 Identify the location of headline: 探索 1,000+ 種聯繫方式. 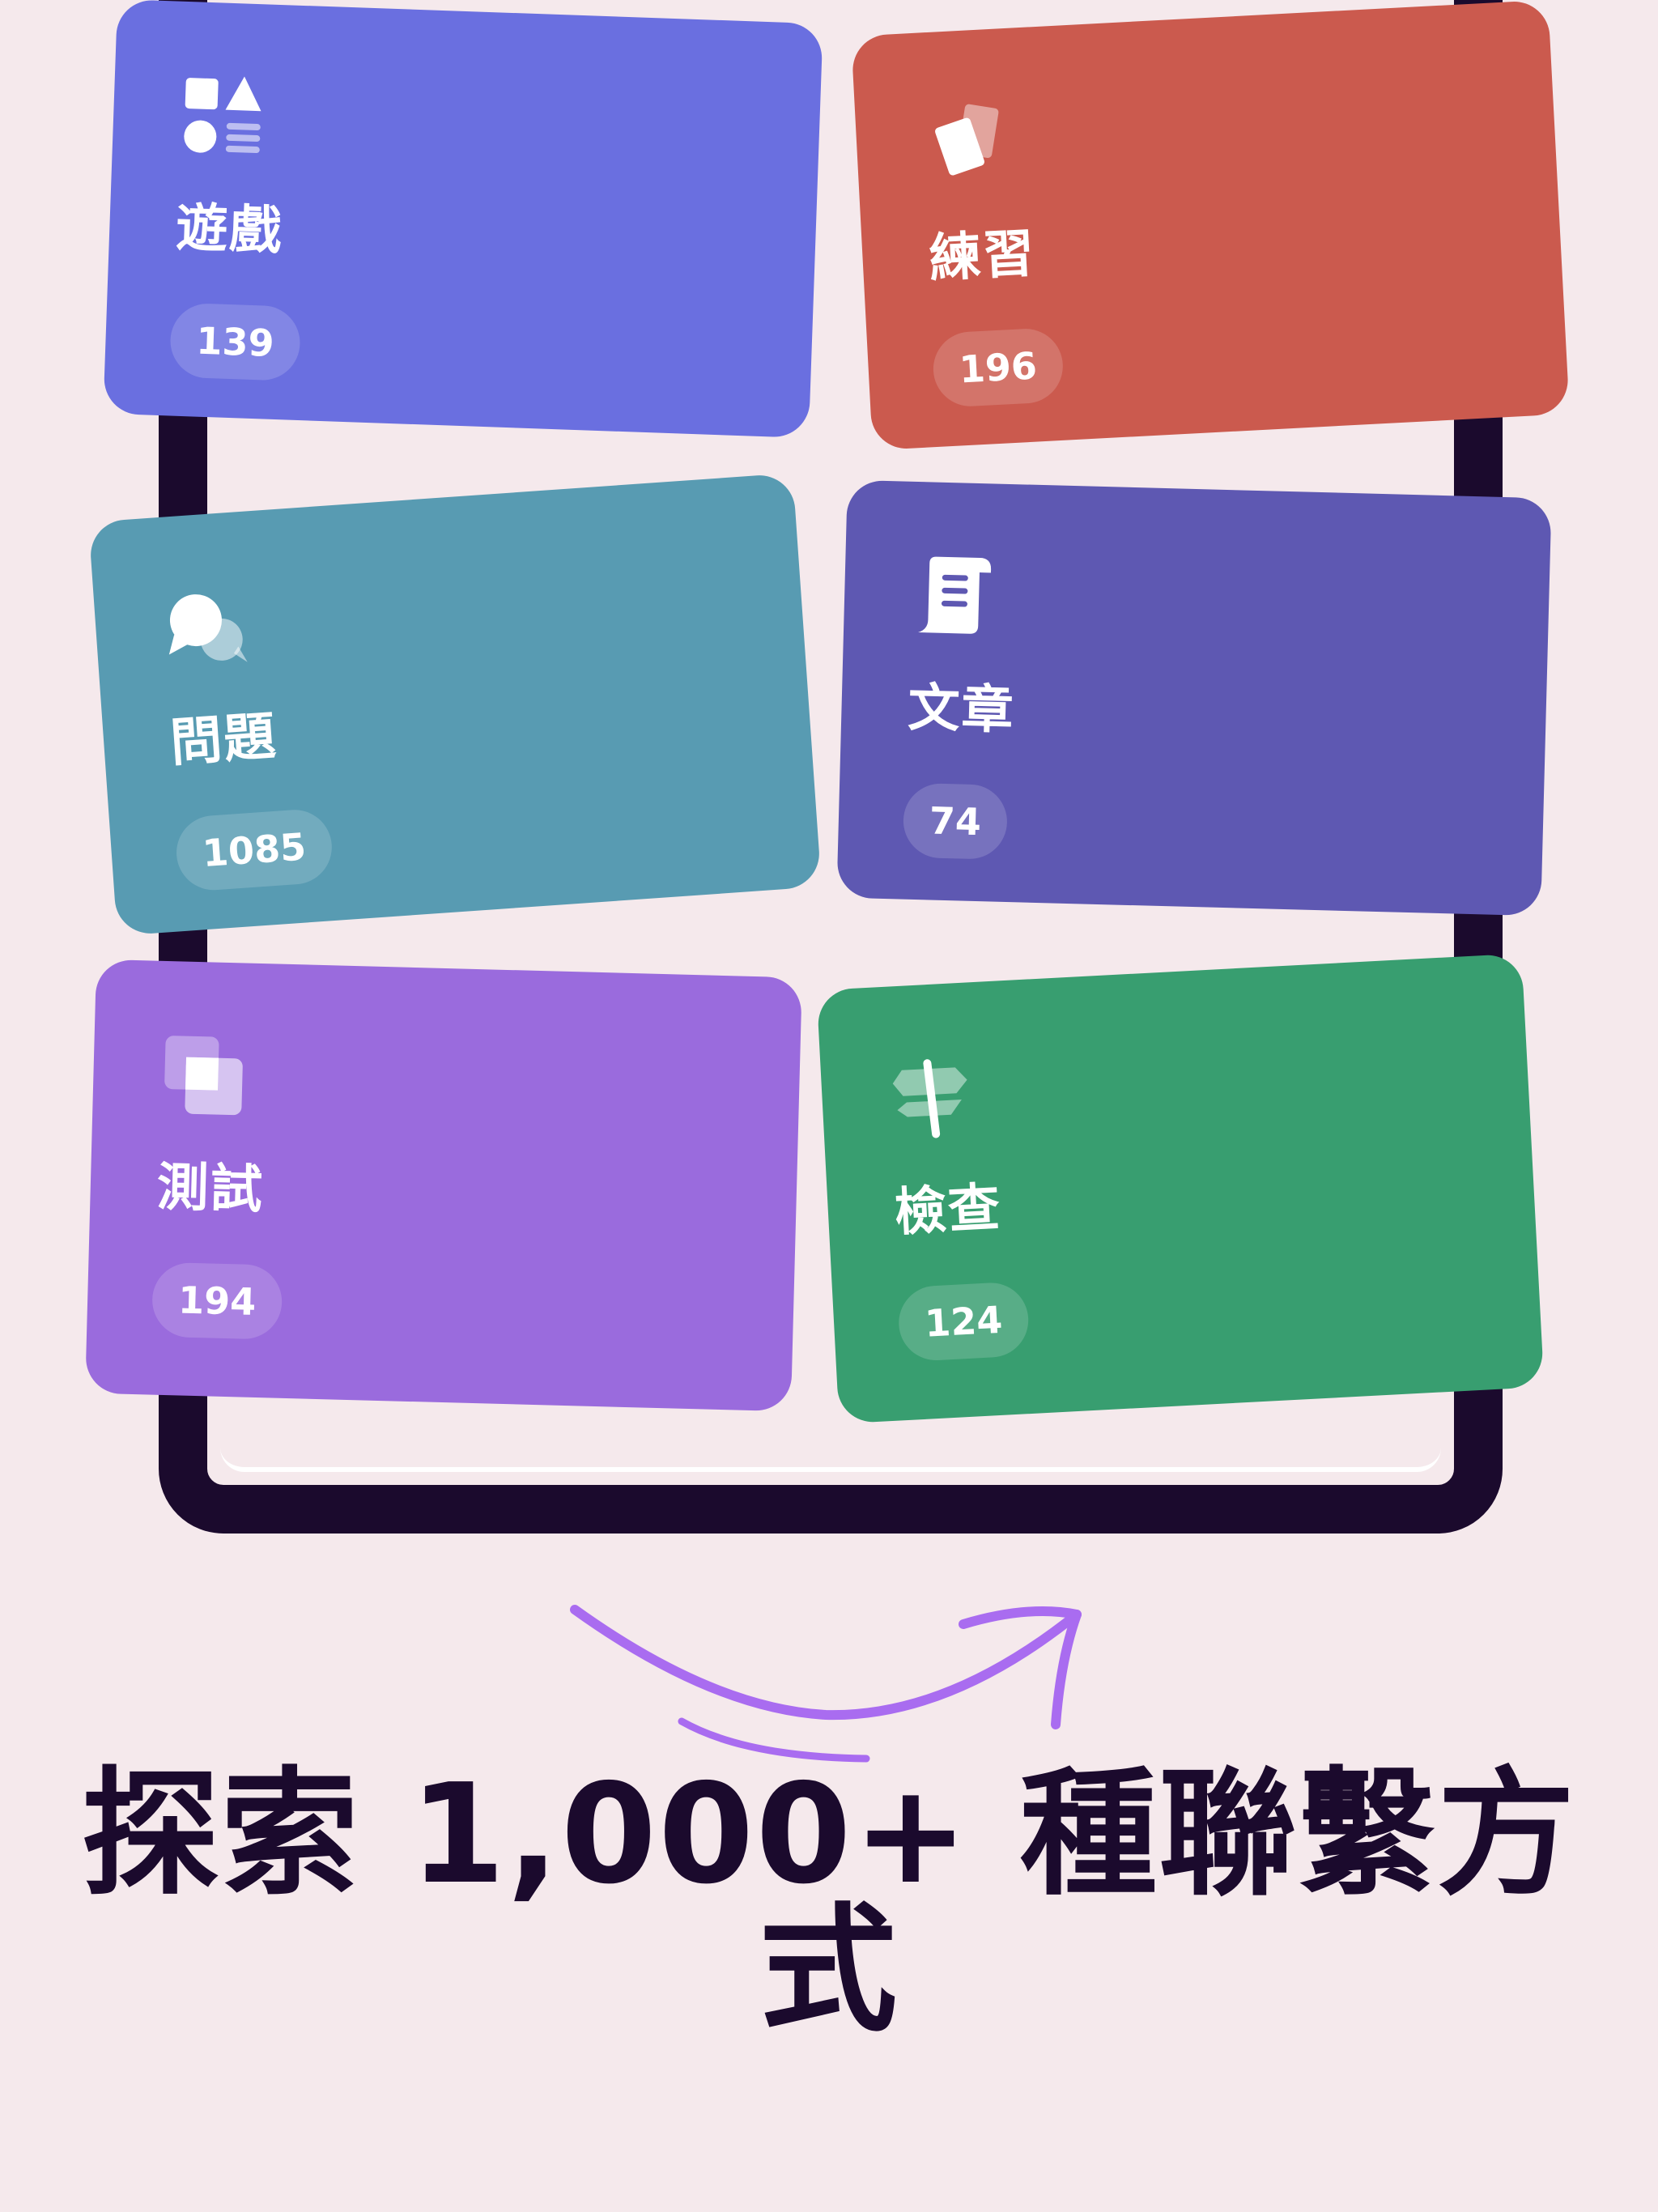
(829, 1903).